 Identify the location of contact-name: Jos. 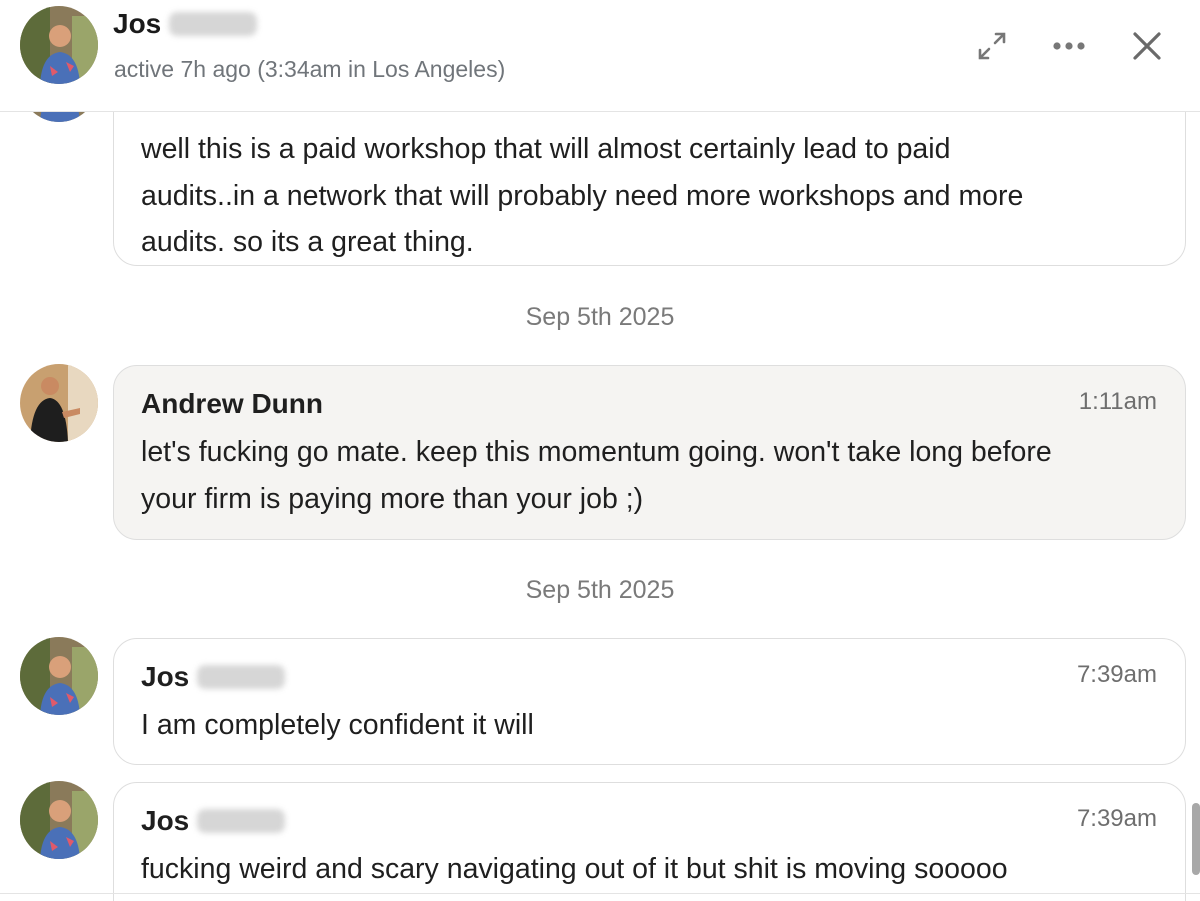
(185, 24).